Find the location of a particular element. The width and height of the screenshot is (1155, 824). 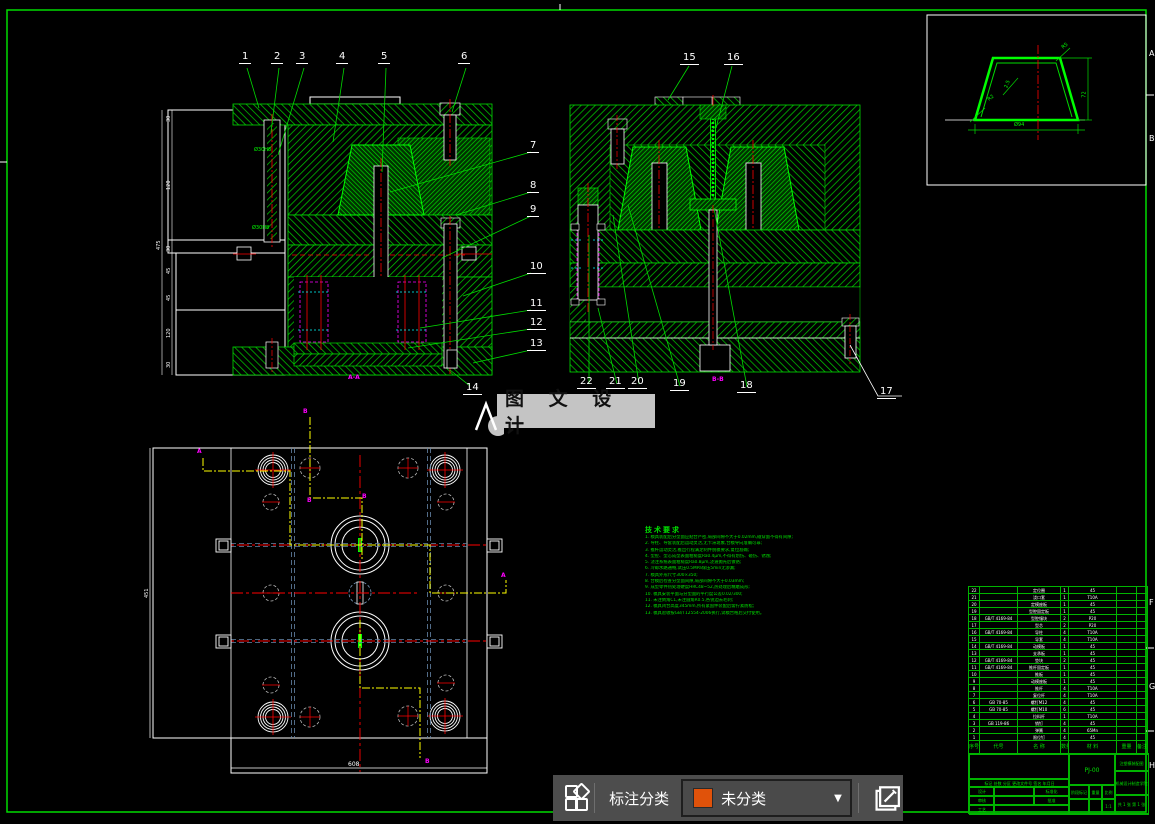

edit-annotation-icon is located at coordinates (888, 798).